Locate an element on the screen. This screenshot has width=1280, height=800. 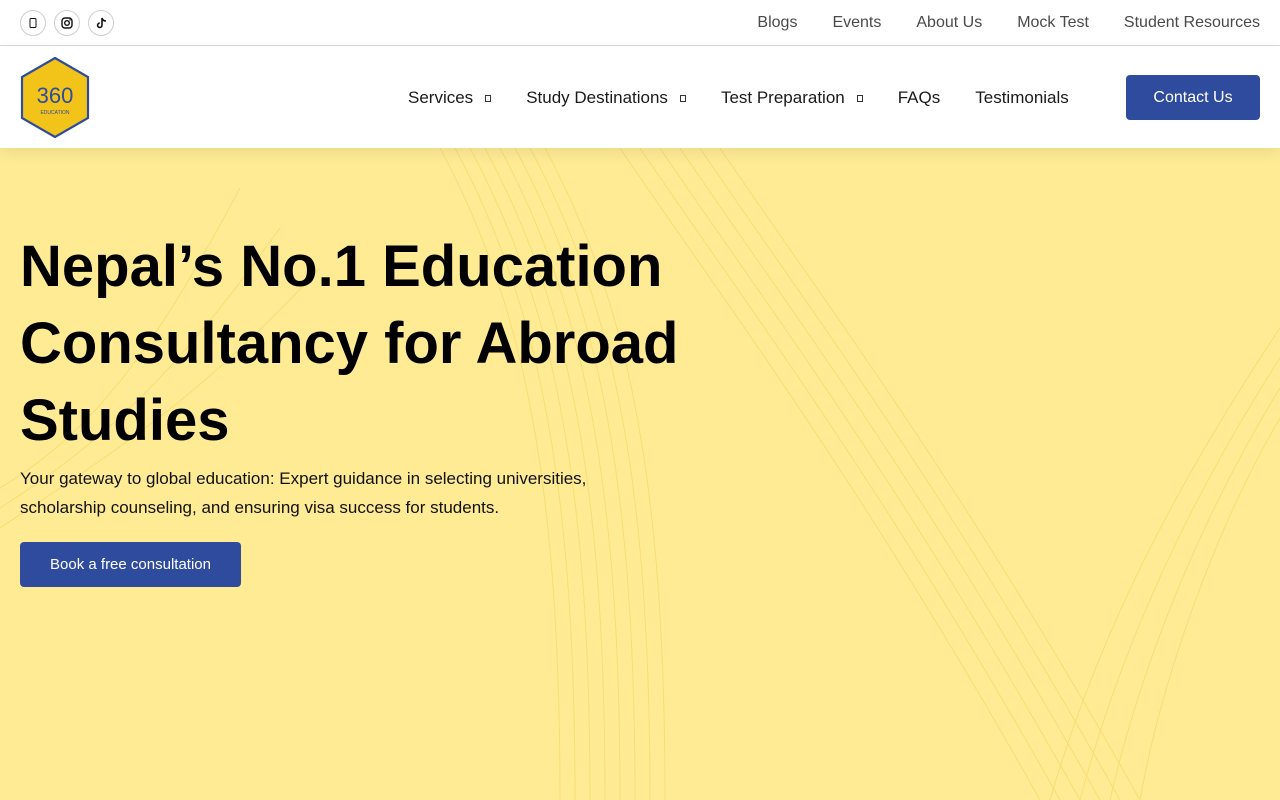
nav-services: Services is located at coordinates (450, 97).